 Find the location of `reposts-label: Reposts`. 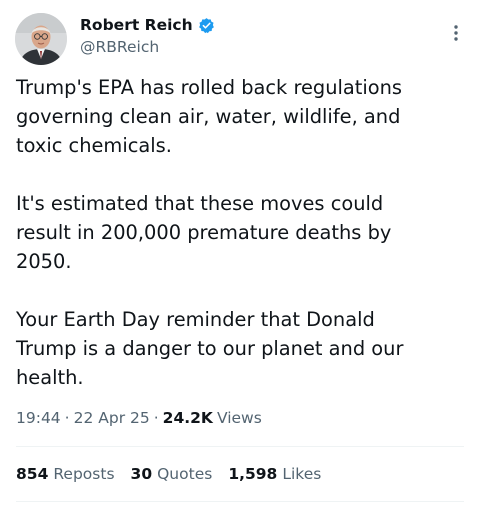

reposts-label: Reposts is located at coordinates (84, 474).